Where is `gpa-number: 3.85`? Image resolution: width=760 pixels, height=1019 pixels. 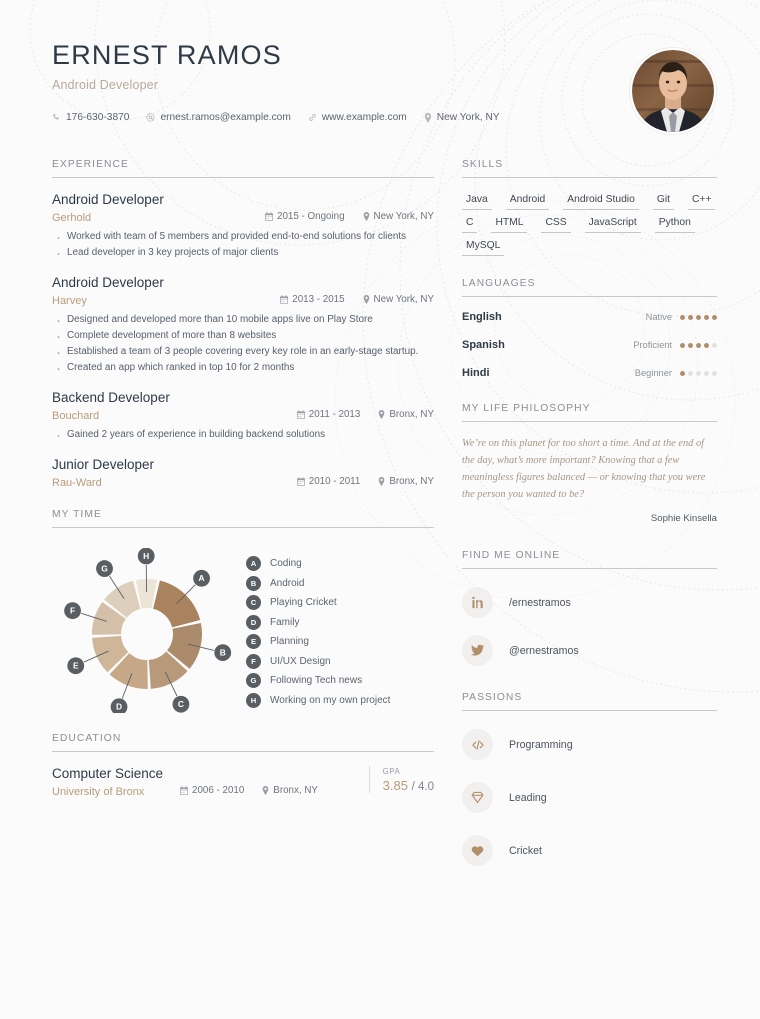 gpa-number: 3.85 is located at coordinates (395, 786).